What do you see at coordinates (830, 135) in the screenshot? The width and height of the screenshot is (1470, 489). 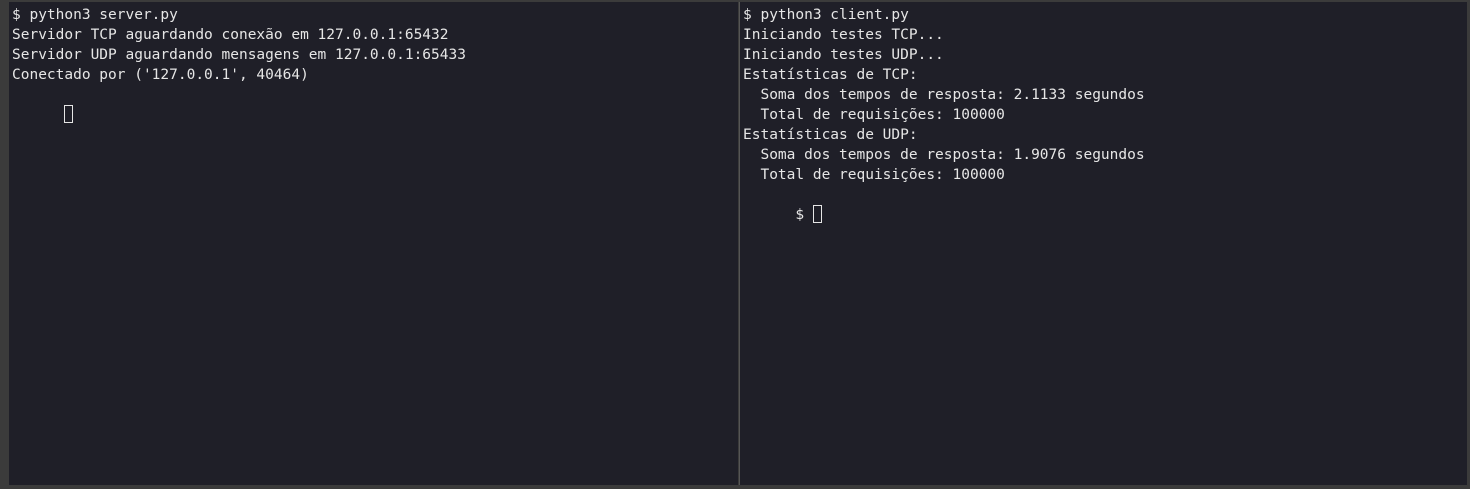 I see `terminal-line: Estatísticas de UDP:` at bounding box center [830, 135].